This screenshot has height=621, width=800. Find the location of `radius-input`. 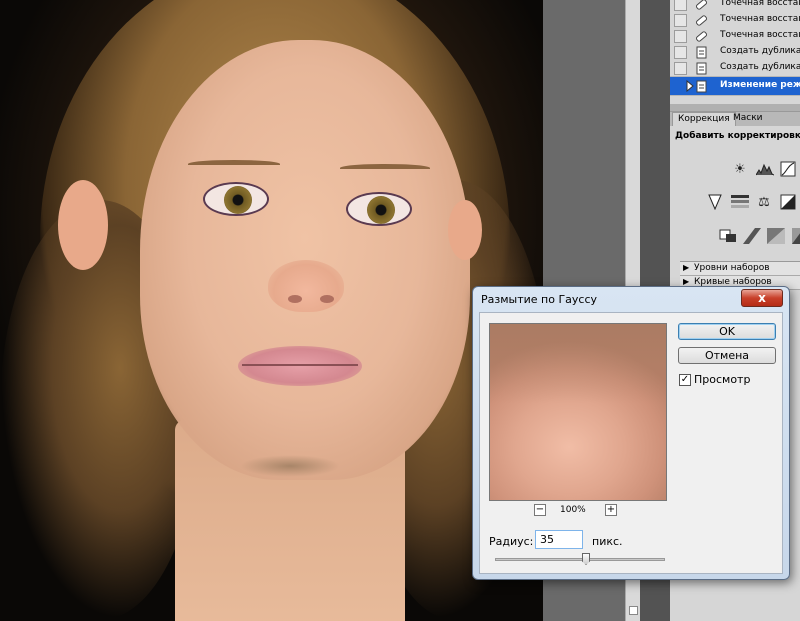

radius-input is located at coordinates (559, 539).